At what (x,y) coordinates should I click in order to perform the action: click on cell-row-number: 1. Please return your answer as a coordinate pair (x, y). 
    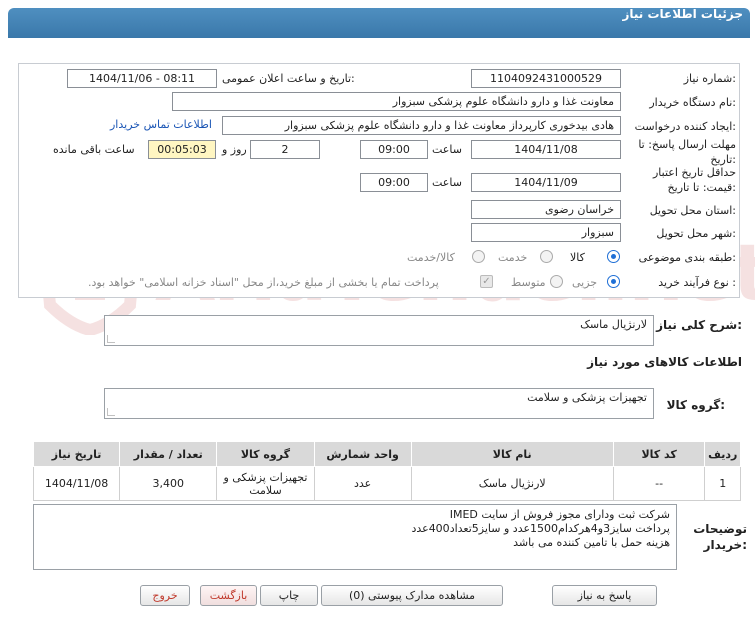
    Looking at the image, I should click on (722, 483).